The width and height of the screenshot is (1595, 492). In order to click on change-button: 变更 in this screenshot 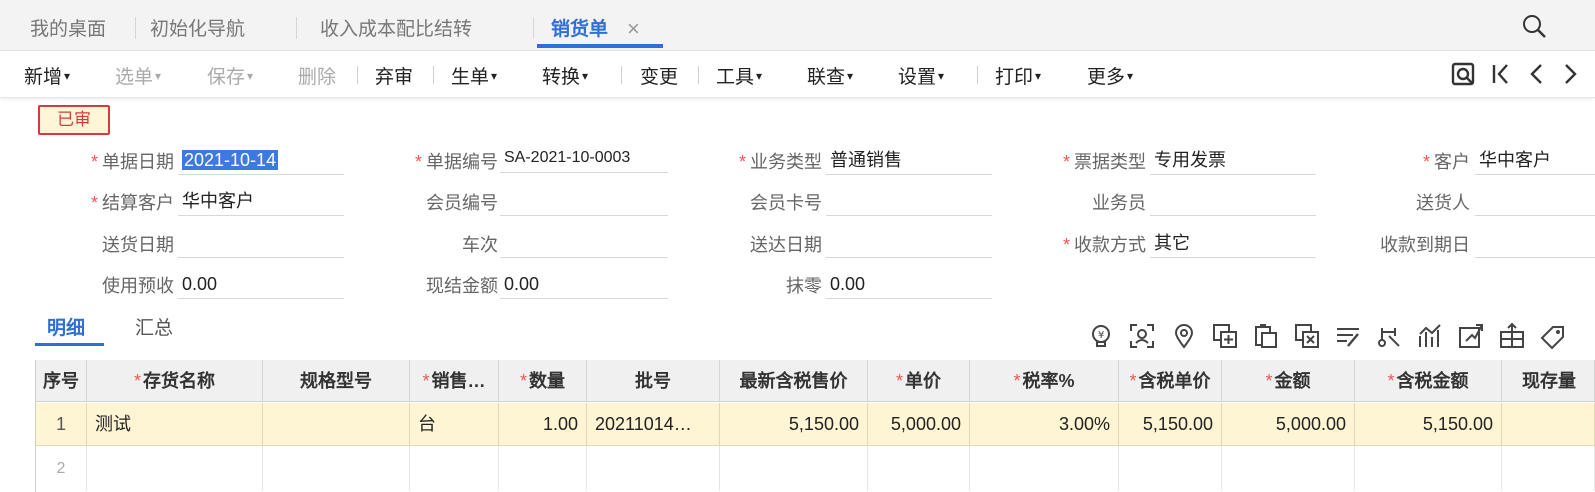, I will do `click(659, 75)`.